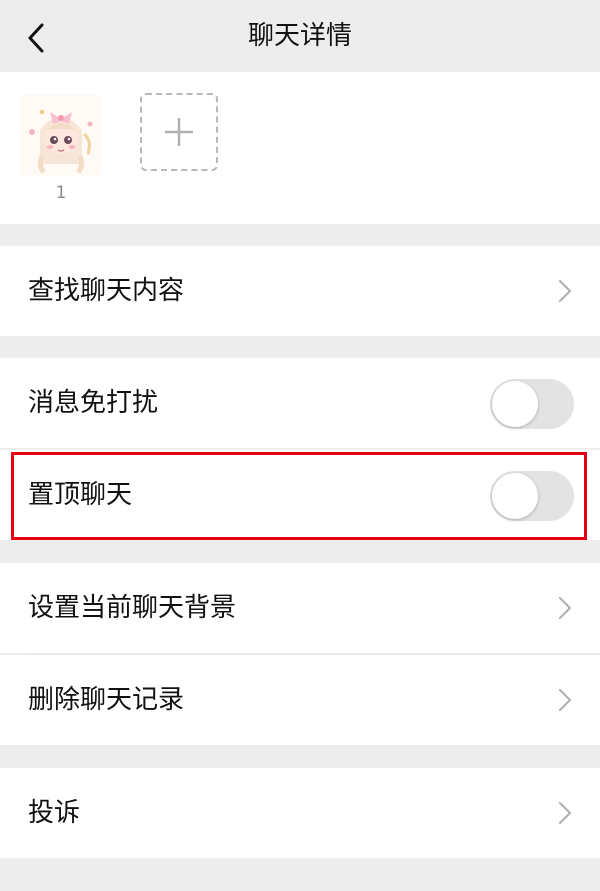  I want to click on row-label: 设置当前聊天背景, so click(132, 608).